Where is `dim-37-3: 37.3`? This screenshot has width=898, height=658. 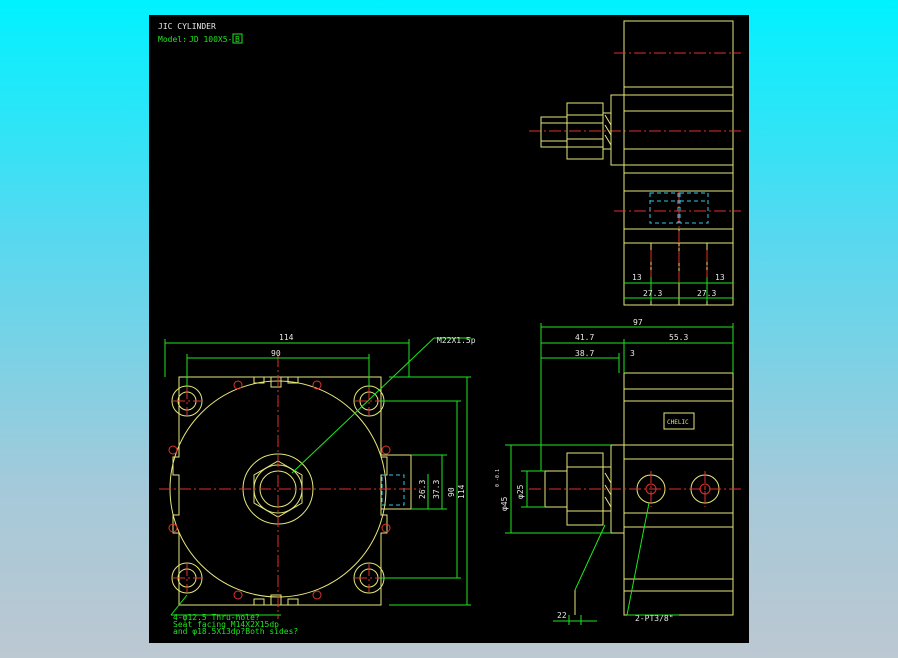
dim-37-3: 37.3 is located at coordinates (436, 489).